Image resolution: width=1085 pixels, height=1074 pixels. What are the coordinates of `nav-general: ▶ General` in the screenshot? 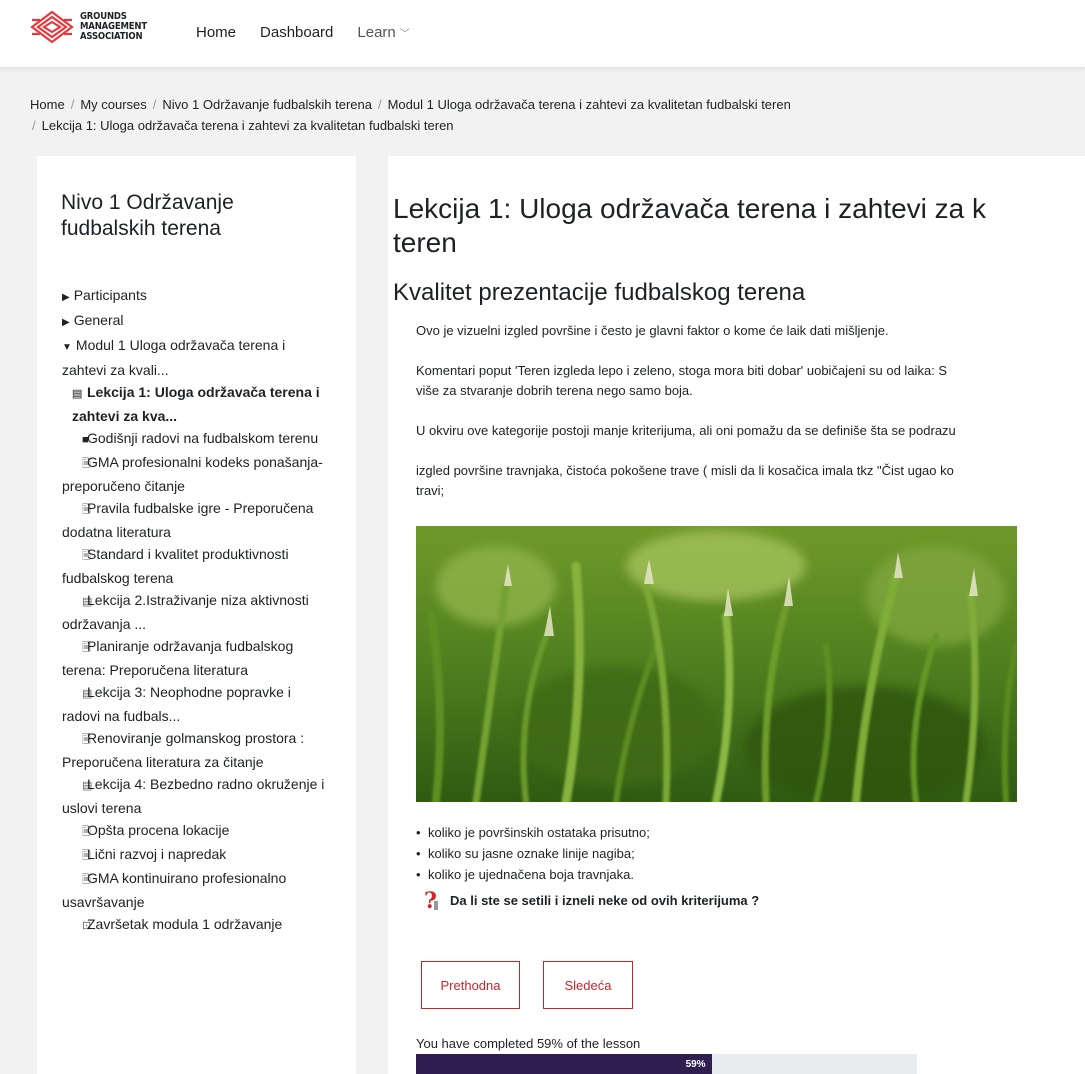 It's located at (202, 321).